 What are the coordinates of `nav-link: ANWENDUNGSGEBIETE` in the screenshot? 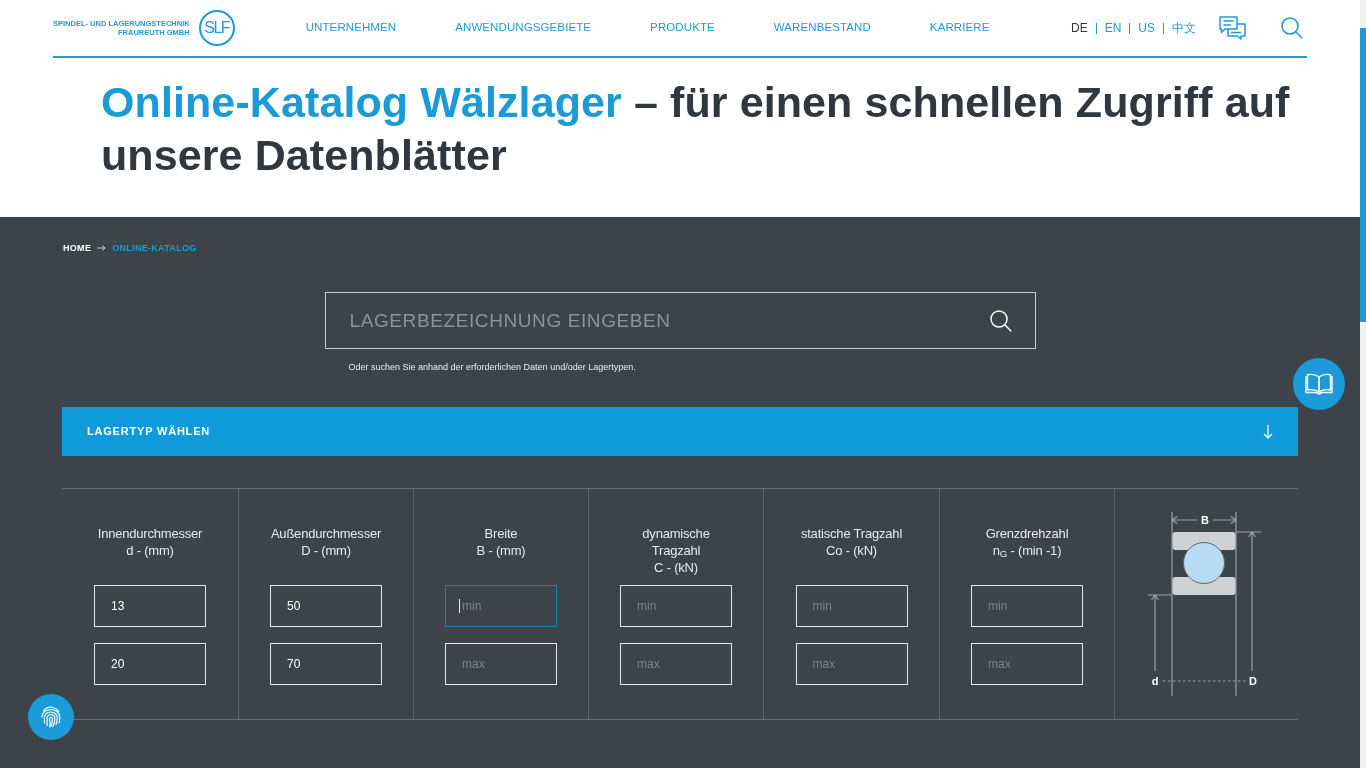 It's located at (523, 28).